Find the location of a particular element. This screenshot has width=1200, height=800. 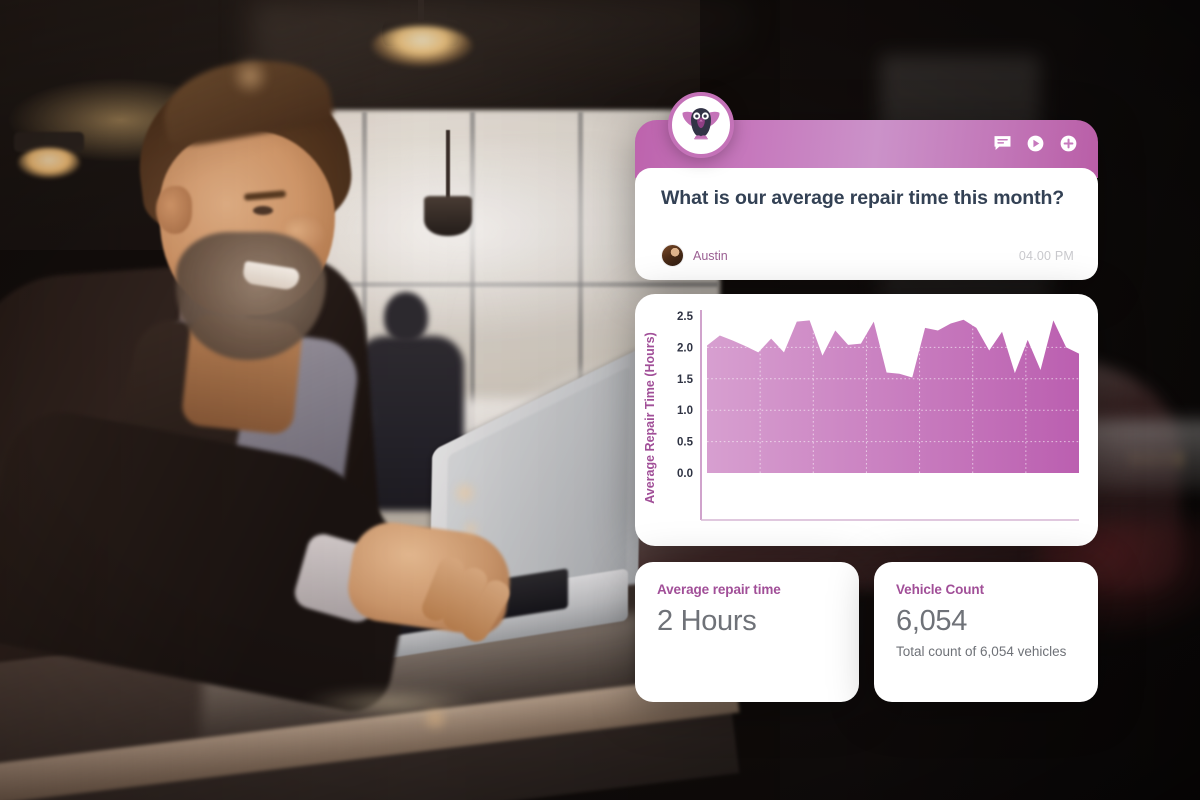

stat-value: 6,054 is located at coordinates (932, 621).